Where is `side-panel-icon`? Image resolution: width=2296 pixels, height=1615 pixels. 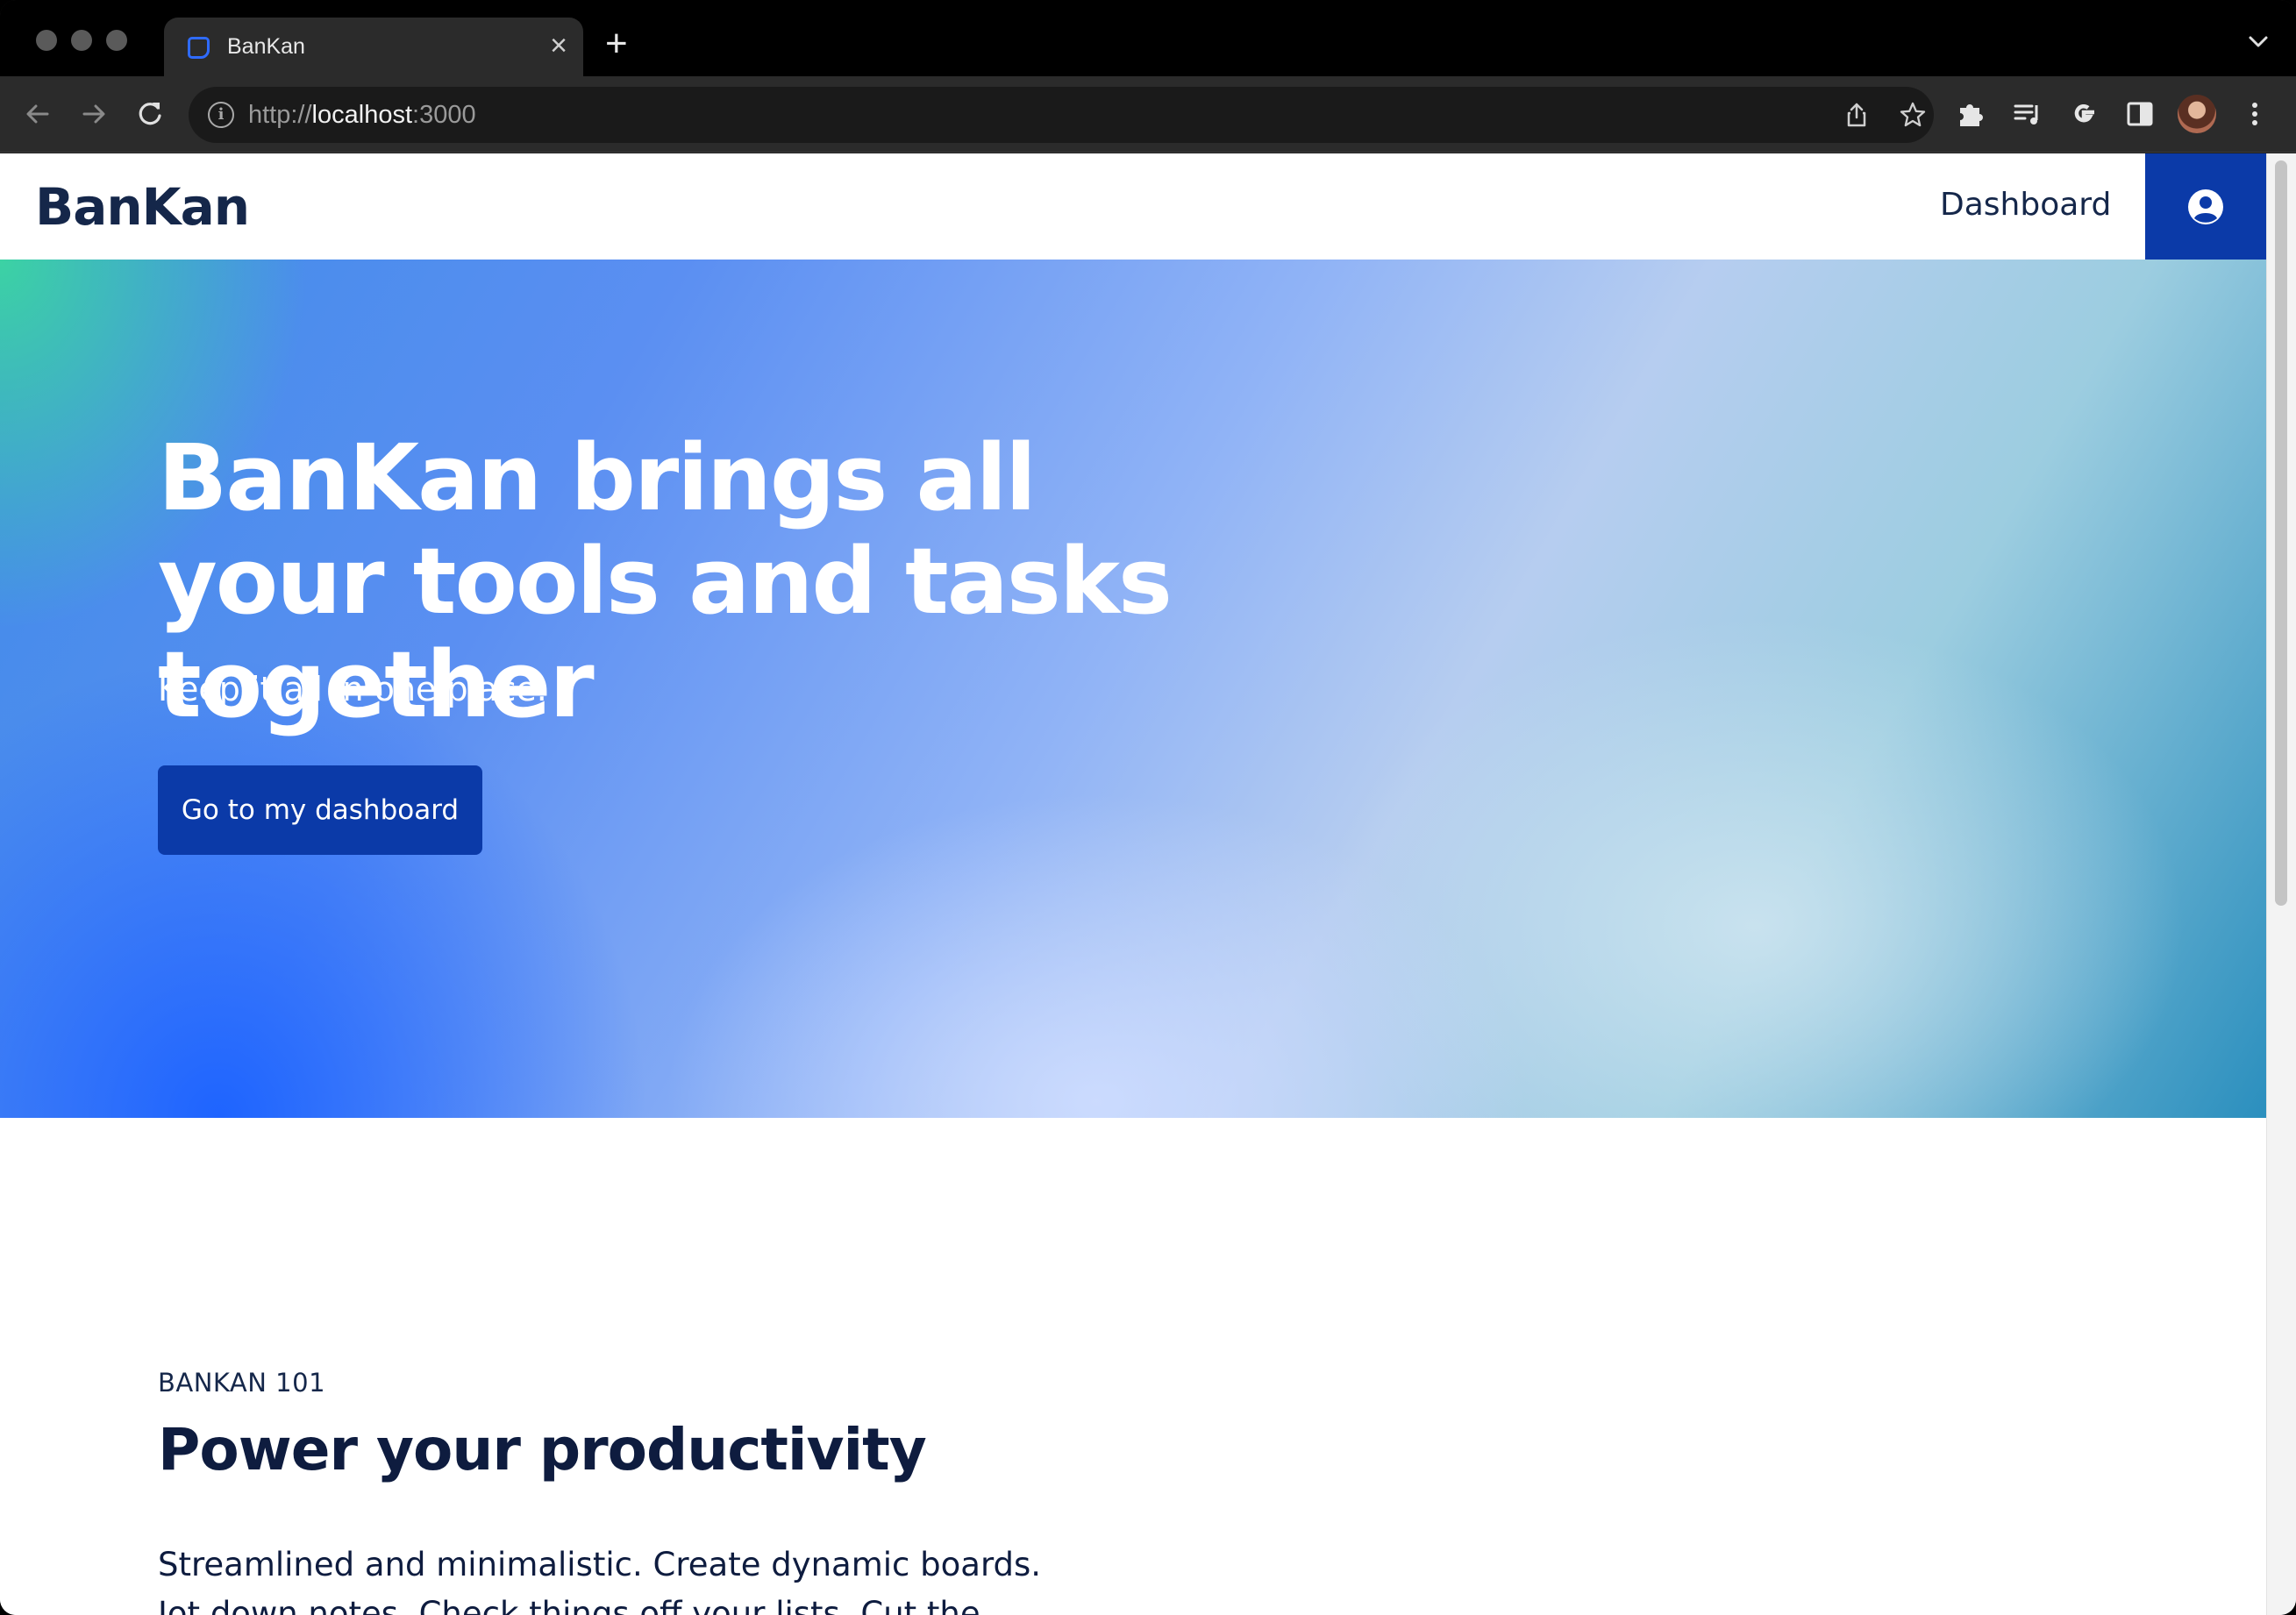 side-panel-icon is located at coordinates (2140, 114).